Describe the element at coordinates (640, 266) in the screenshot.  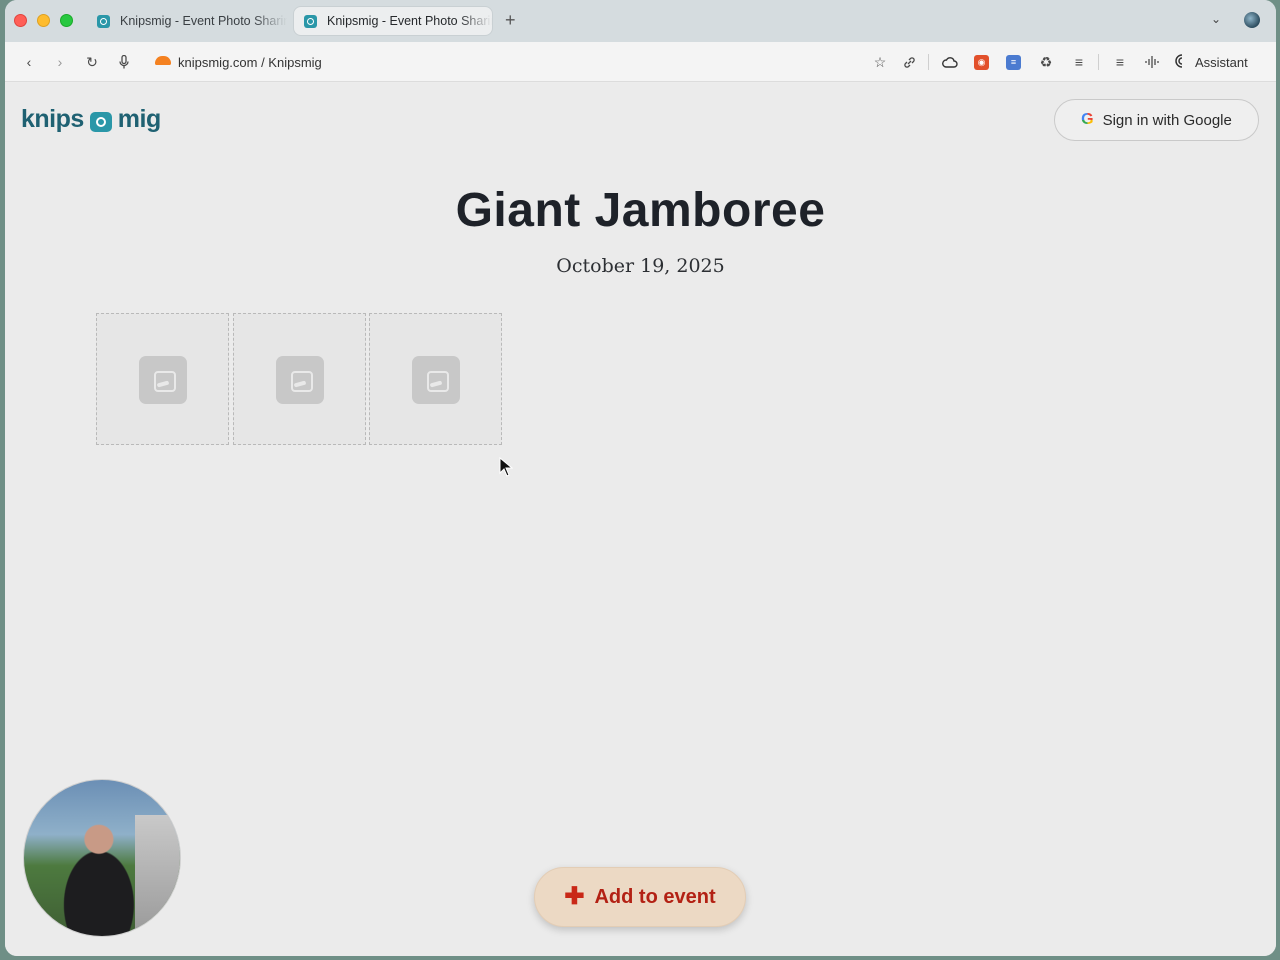
I see `event-date: October 19, 2025` at that location.